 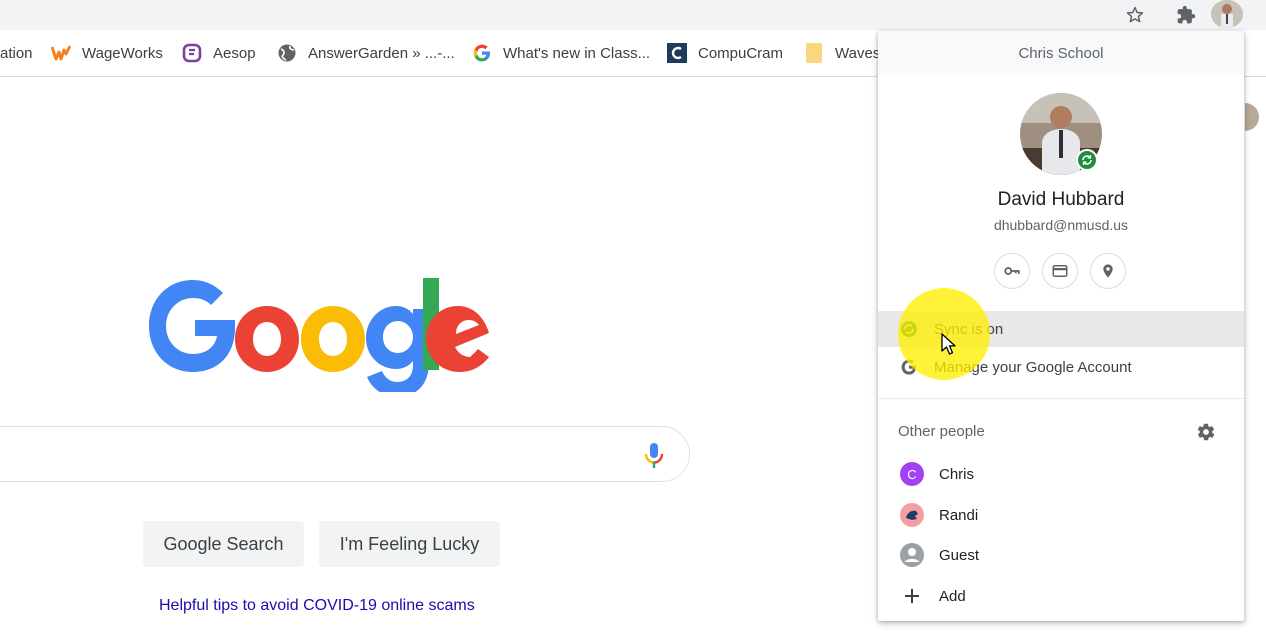 What do you see at coordinates (1061, 199) in the screenshot?
I see `profile-name: David Hubbard` at bounding box center [1061, 199].